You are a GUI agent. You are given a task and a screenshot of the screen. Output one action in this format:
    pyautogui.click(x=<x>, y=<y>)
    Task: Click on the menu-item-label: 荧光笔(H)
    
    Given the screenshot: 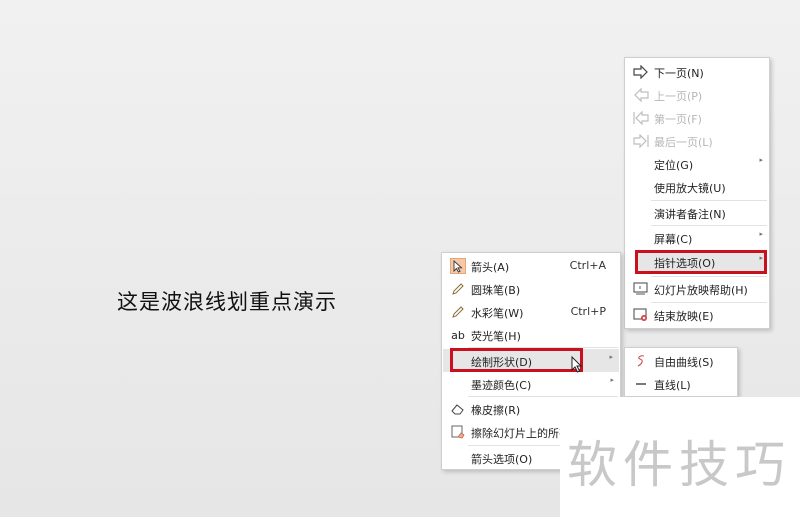 What is the action you would take?
    pyautogui.click(x=496, y=336)
    